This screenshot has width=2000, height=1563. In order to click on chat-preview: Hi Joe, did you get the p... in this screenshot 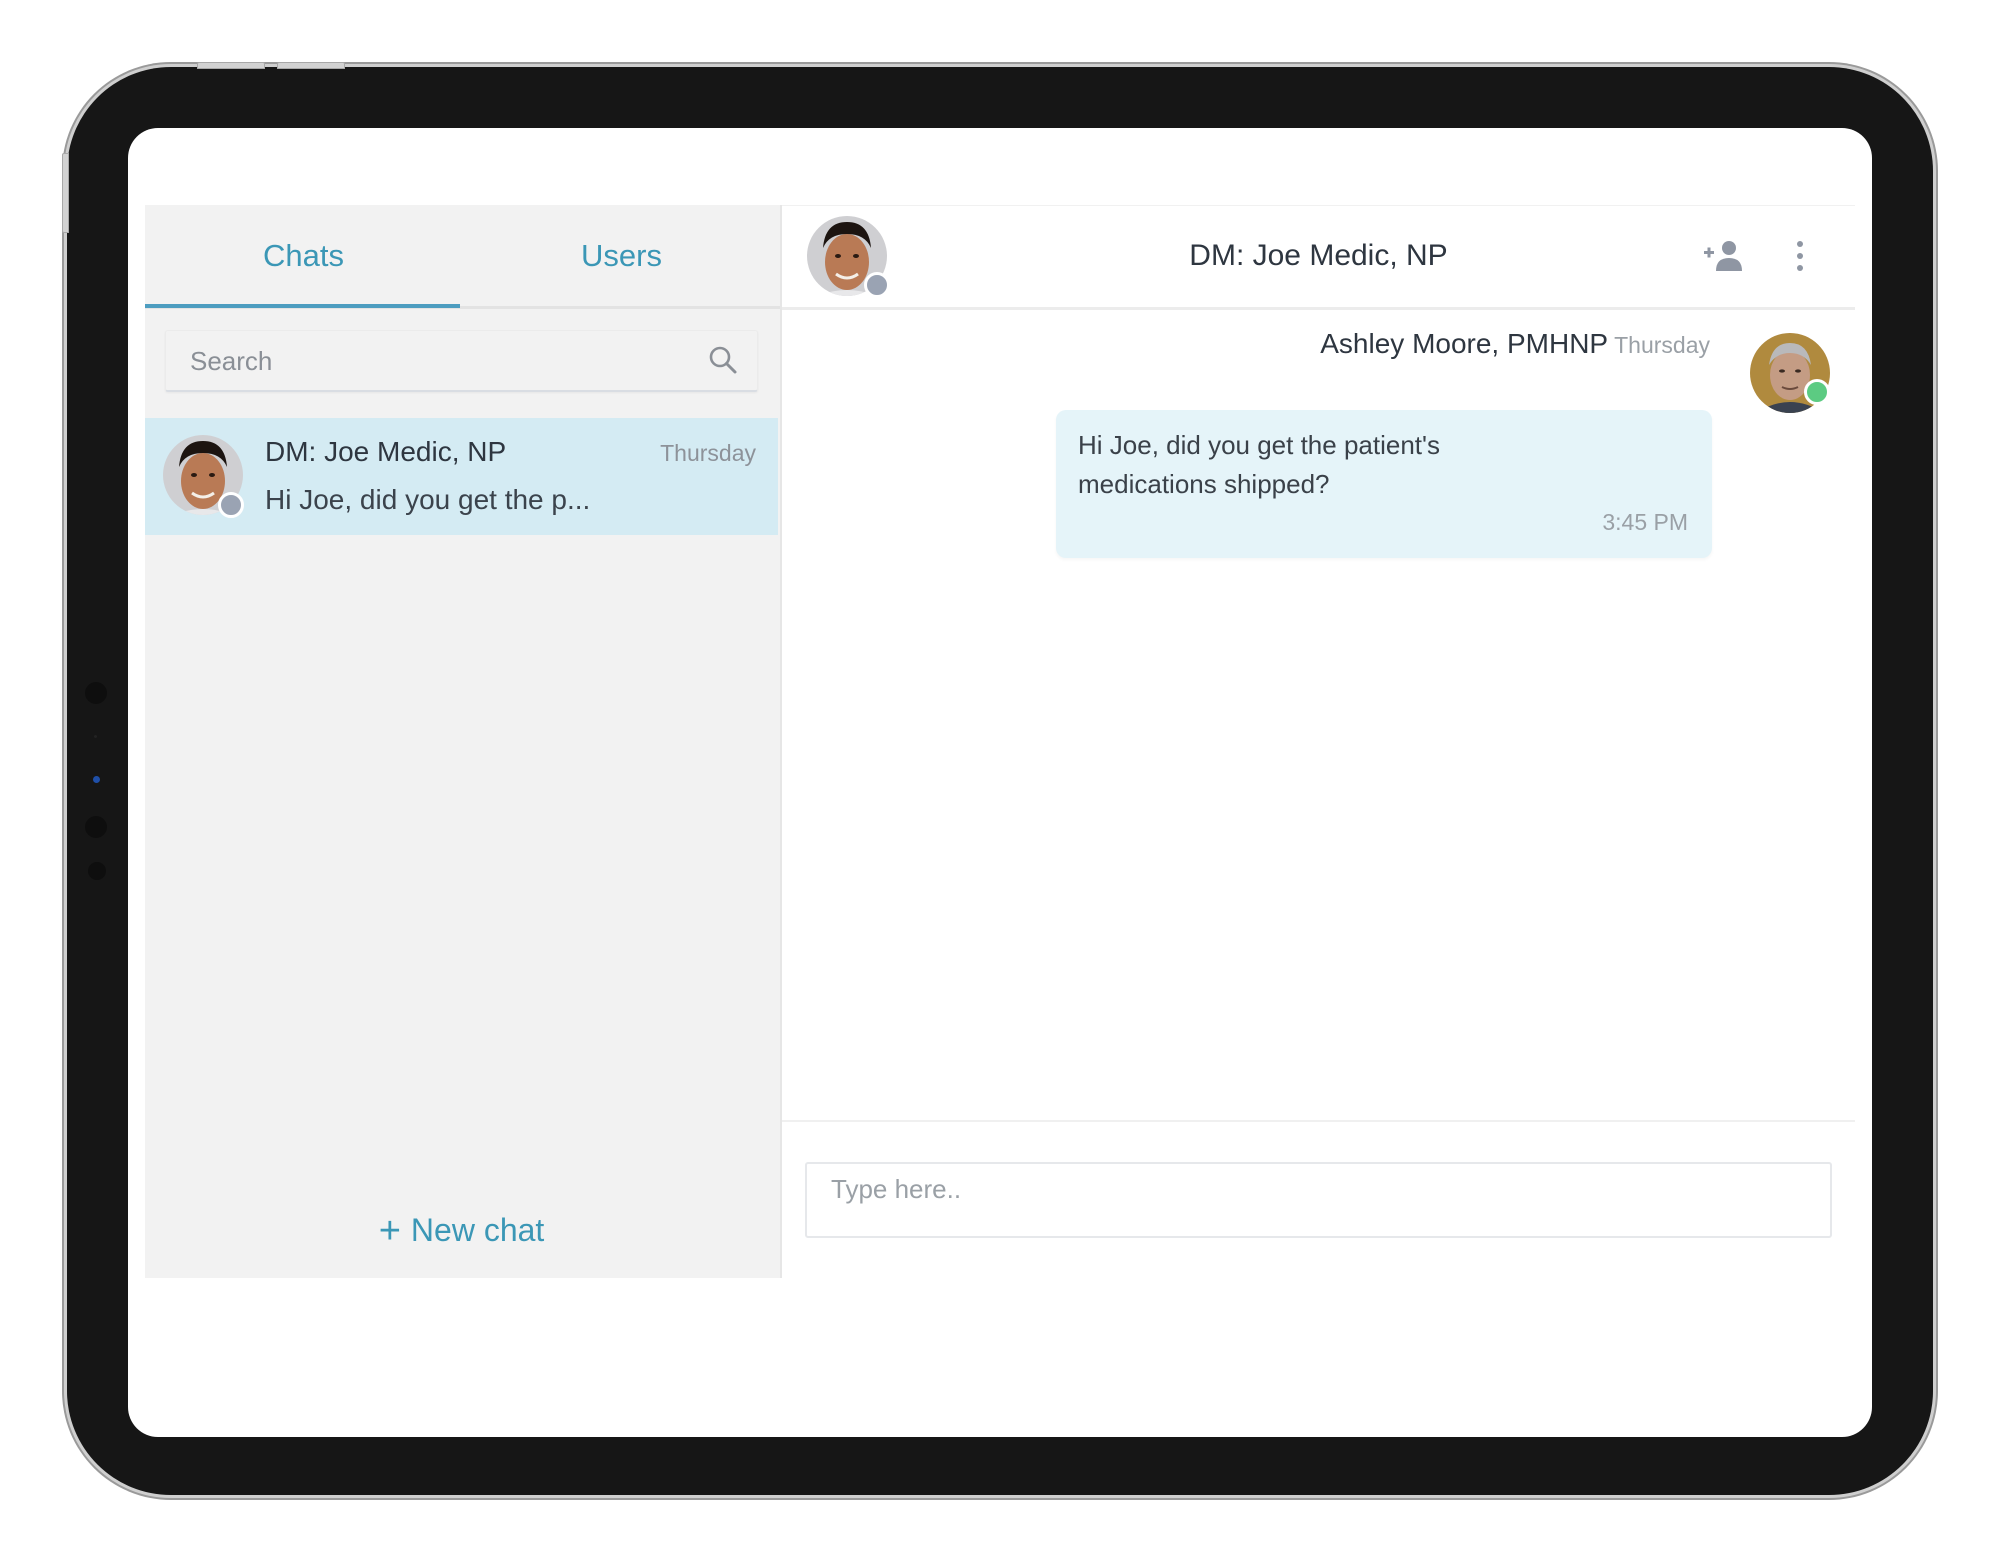, I will do `click(428, 499)`.